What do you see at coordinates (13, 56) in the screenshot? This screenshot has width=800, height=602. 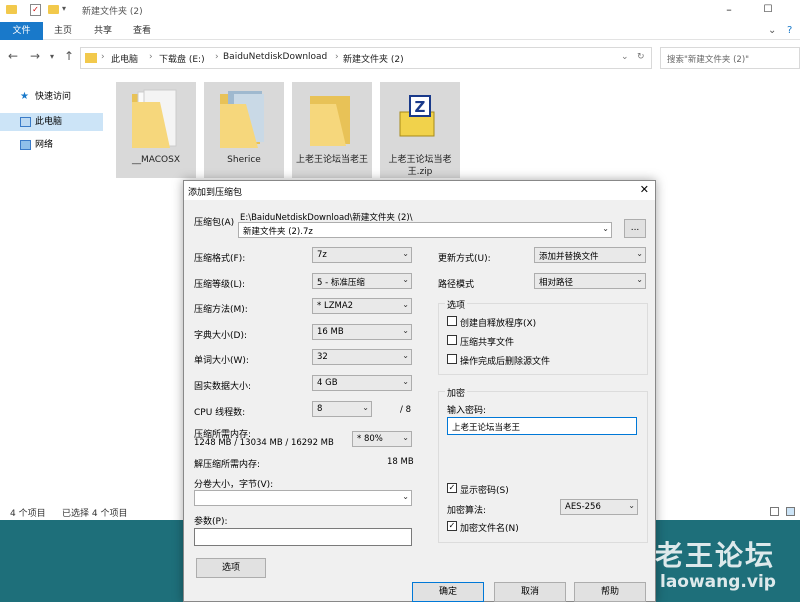 I see `back-arrow-icon: ←` at bounding box center [13, 56].